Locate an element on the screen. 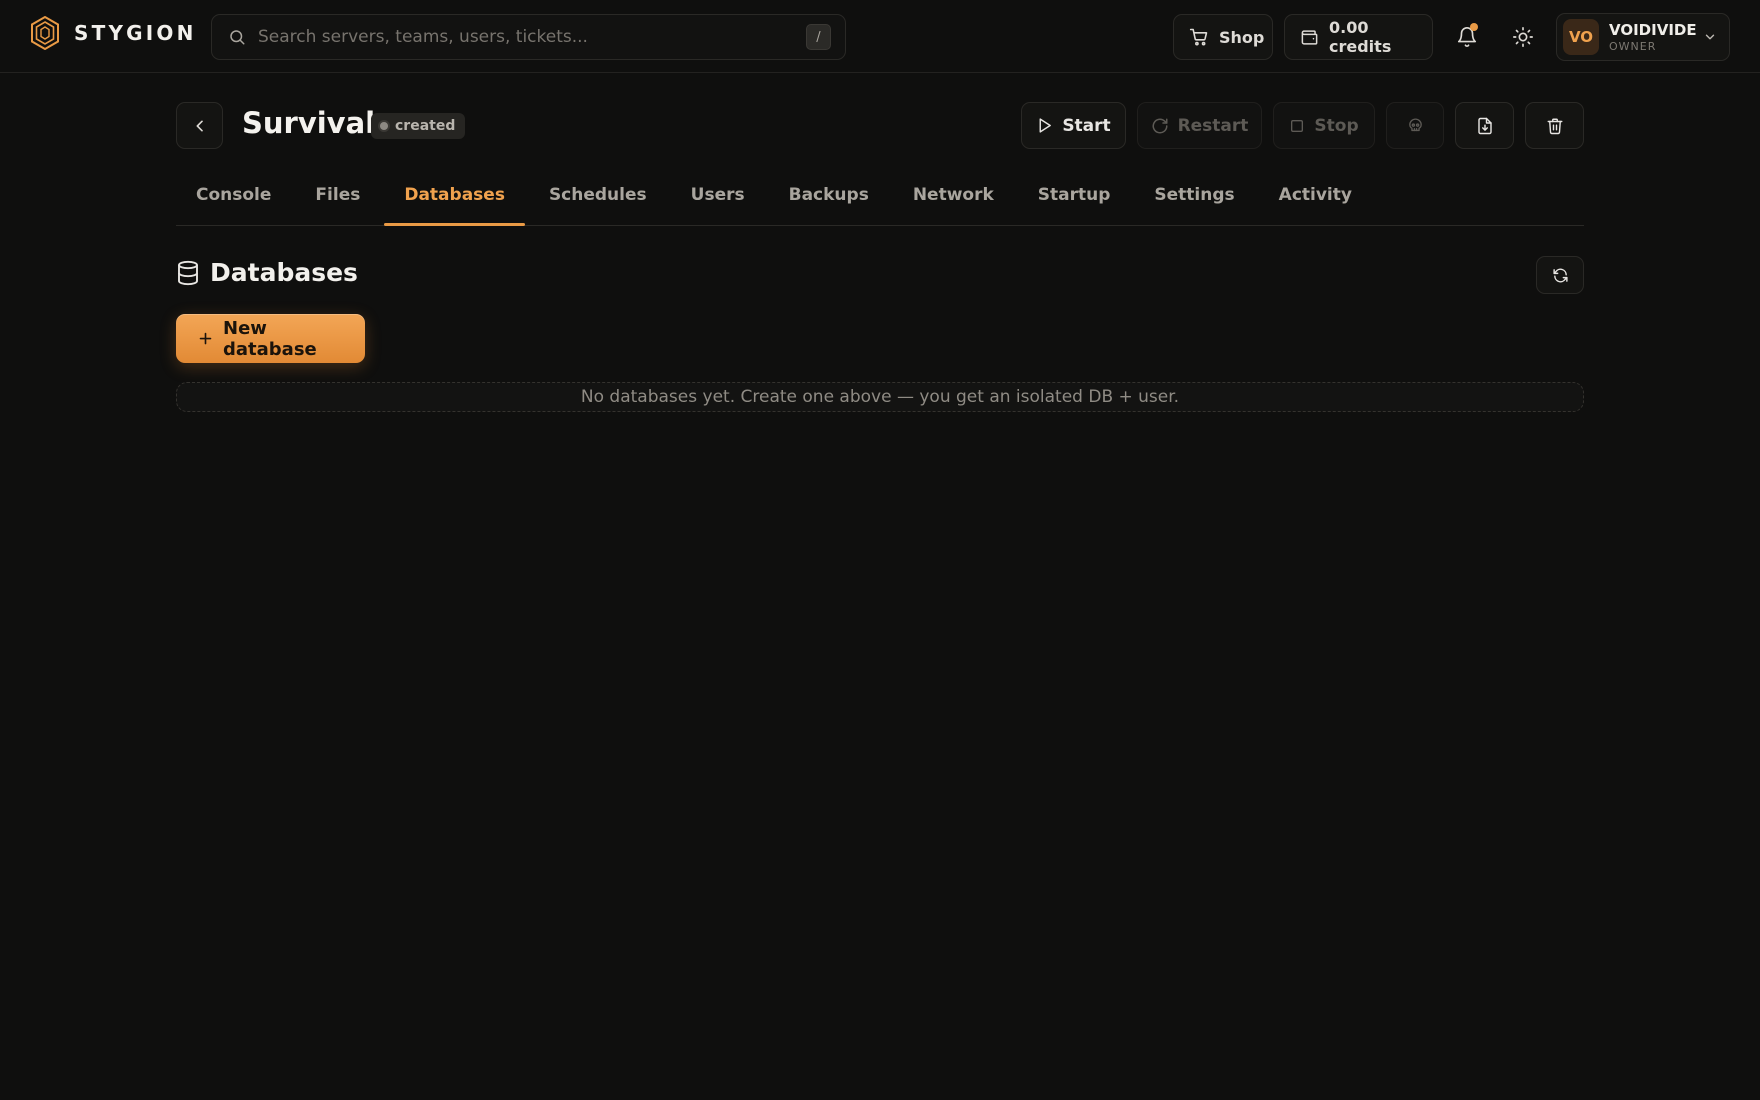 Image resolution: width=1760 pixels, height=1100 pixels. credits-button: 0.00 credits is located at coordinates (1358, 37).